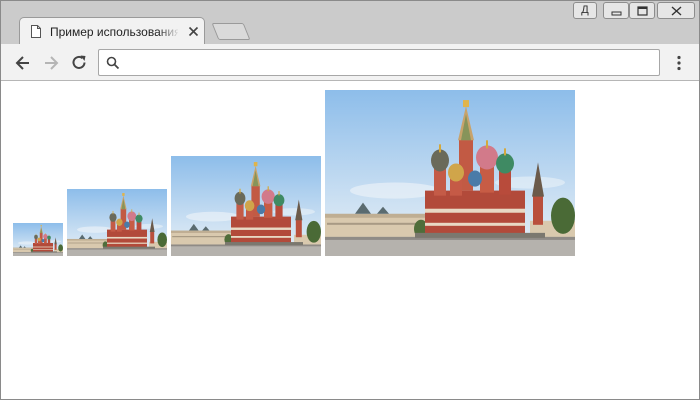 The width and height of the screenshot is (700, 400). Describe the element at coordinates (679, 63) in the screenshot. I see `menu-dots-icon` at that location.